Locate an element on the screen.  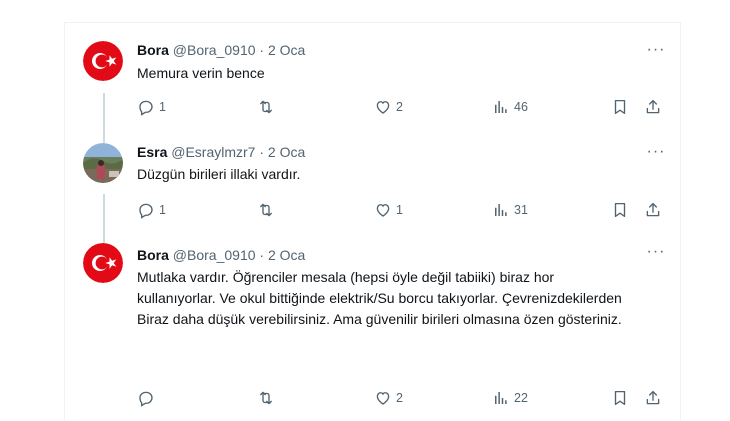
views-button: 22 is located at coordinates (510, 398).